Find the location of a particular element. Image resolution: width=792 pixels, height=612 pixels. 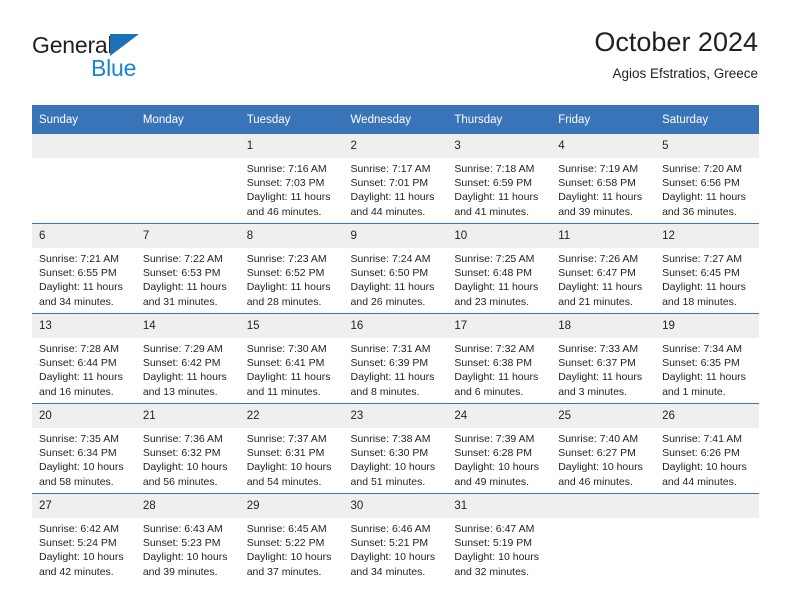

daylight-text-line2: and 28 minutes. is located at coordinates (284, 301).